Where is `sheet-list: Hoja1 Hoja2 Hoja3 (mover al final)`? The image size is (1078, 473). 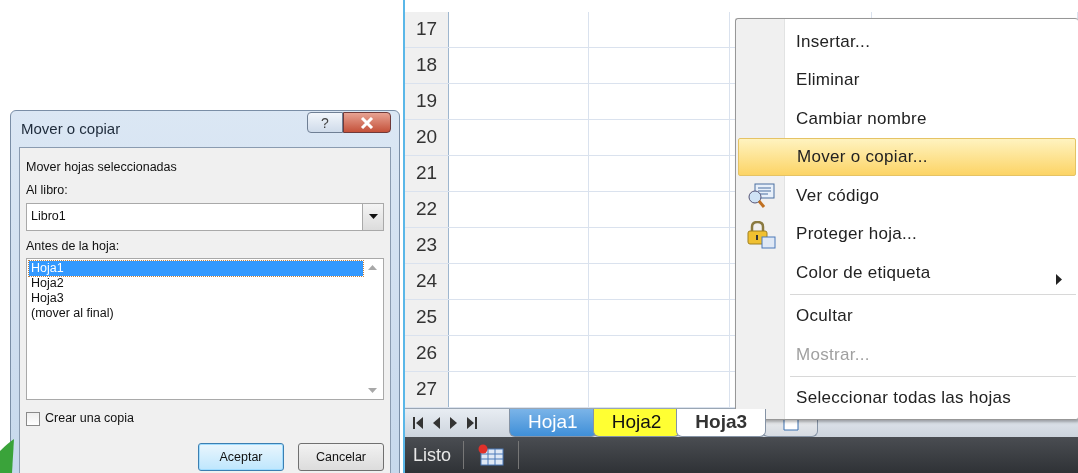 sheet-list: Hoja1 Hoja2 Hoja3 (mover al final) is located at coordinates (205, 329).